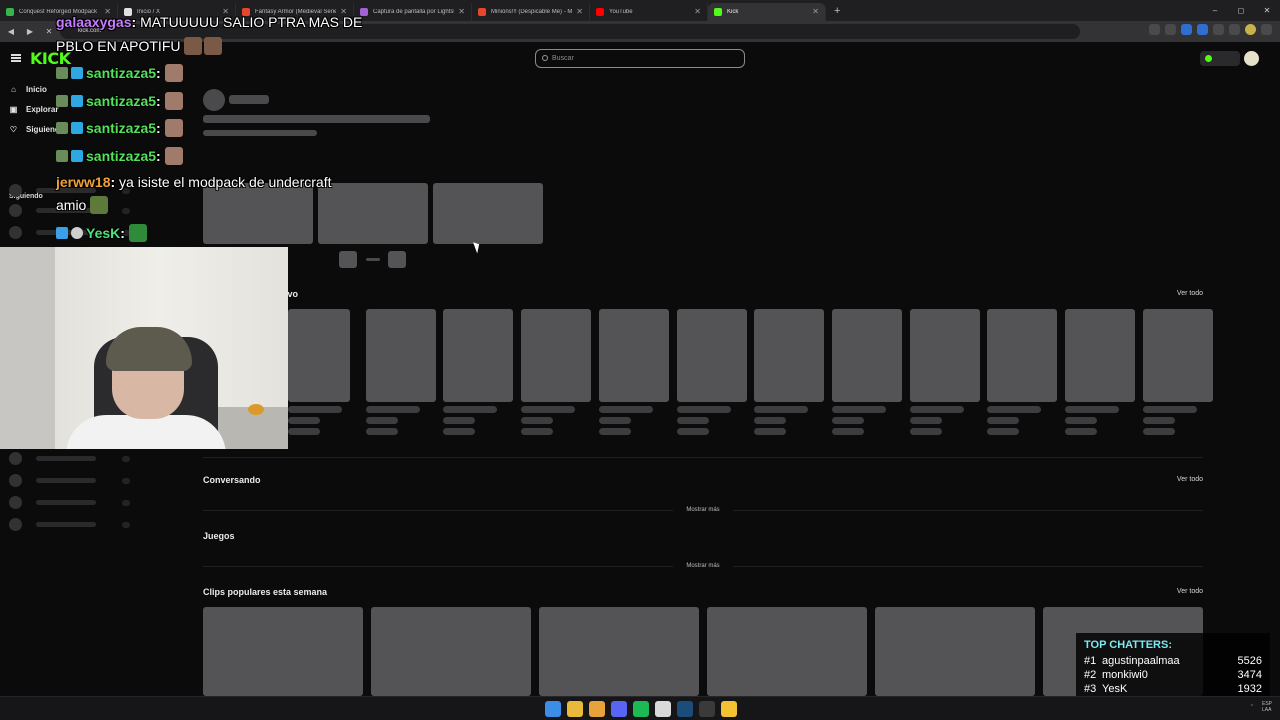 This screenshot has width=1280, height=720. What do you see at coordinates (649, 11) in the screenshot?
I see `browser-tab: YouTube ✕` at bounding box center [649, 11].